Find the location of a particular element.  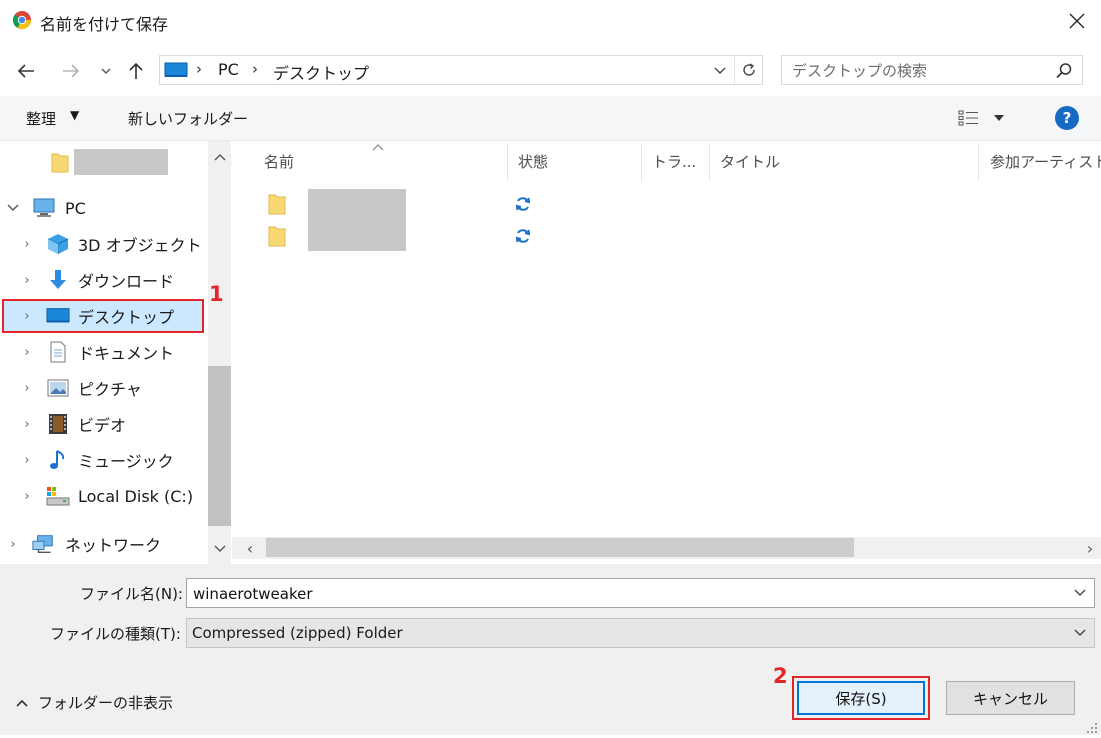

refresh-button is located at coordinates (748, 70).